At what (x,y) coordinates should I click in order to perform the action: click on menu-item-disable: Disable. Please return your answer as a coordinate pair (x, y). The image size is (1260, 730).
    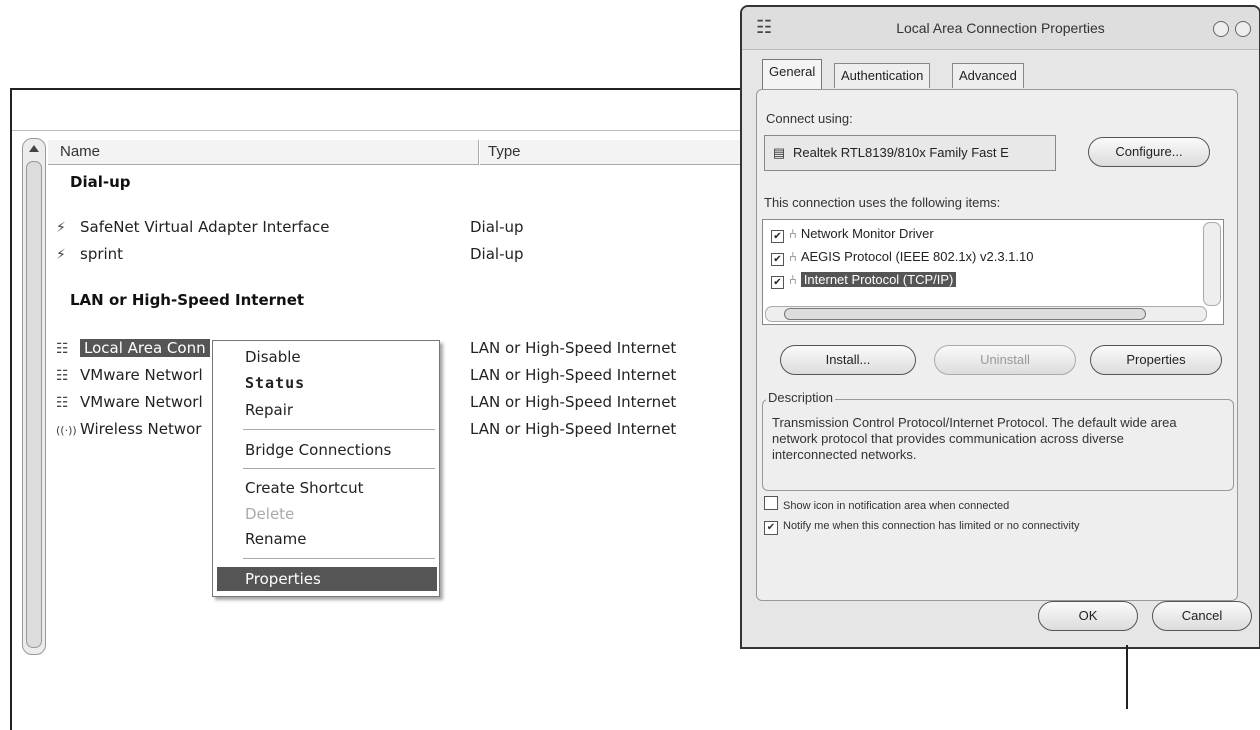
    Looking at the image, I should click on (273, 357).